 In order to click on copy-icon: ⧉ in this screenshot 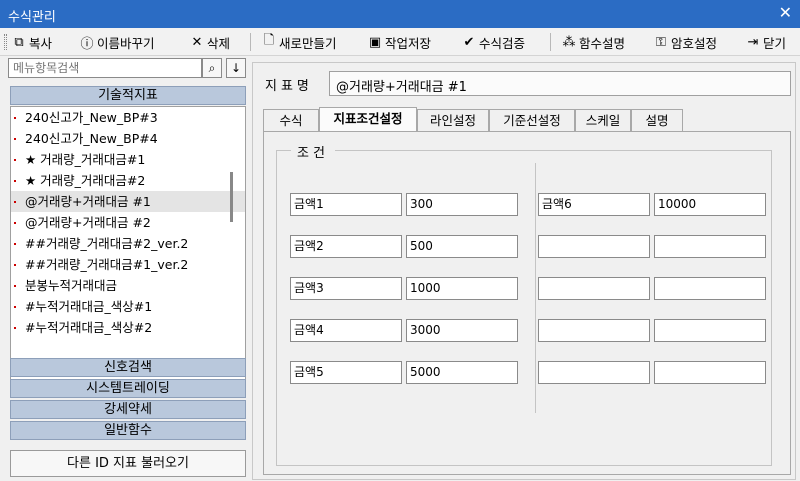, I will do `click(19, 42)`.